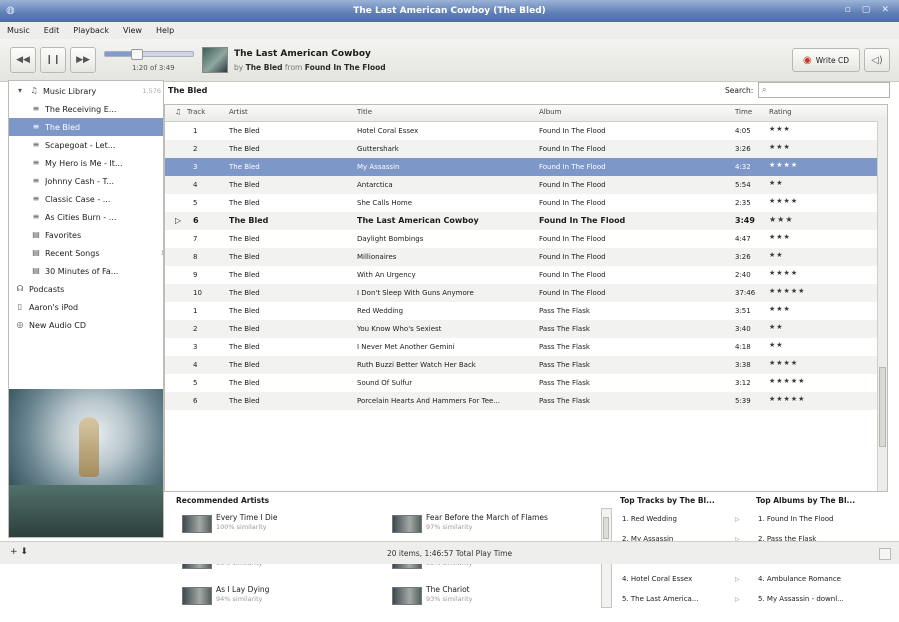 This screenshot has height=622, width=899. Describe the element at coordinates (149, 54) in the screenshot. I see `seek-slider` at that location.